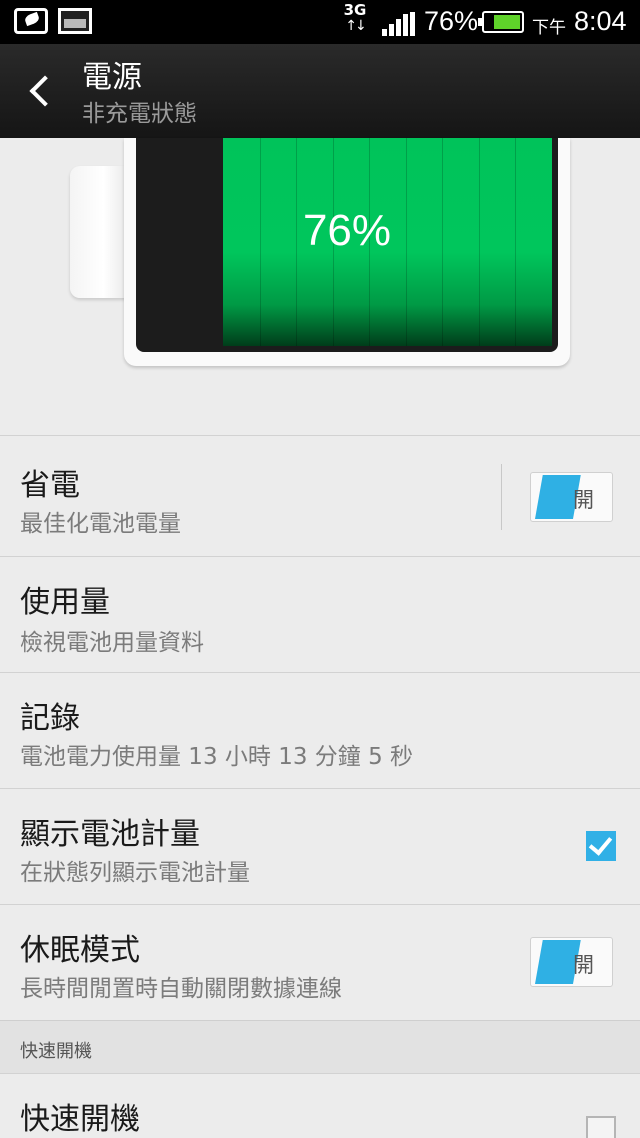 The image size is (640, 1138). I want to click on status-ampm: 下午, so click(549, 28).